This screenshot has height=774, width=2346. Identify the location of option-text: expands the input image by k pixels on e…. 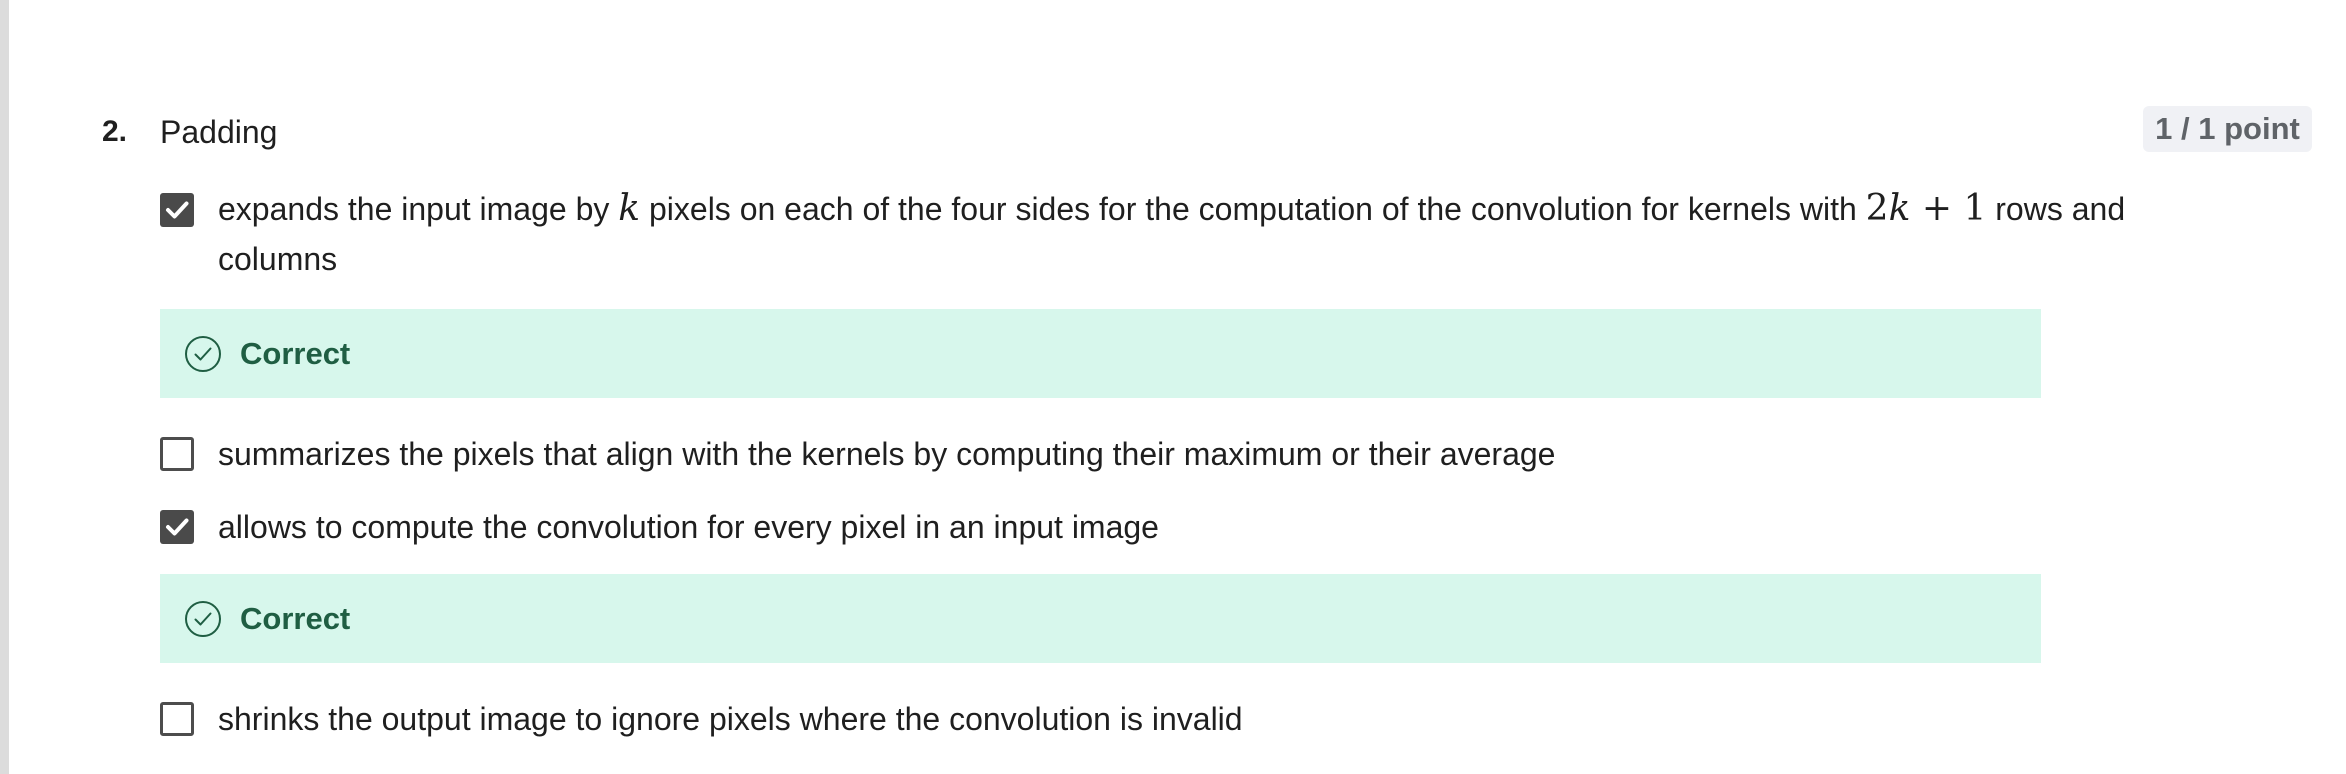
(1172, 232).